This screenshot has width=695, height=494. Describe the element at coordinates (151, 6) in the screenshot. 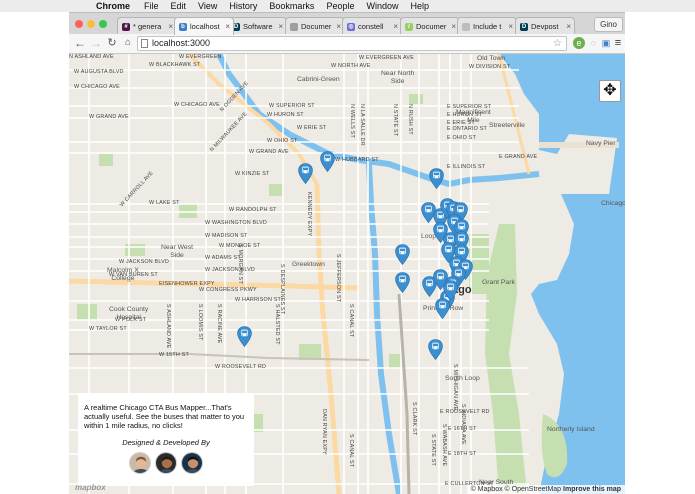

I see `menu-file: File` at that location.